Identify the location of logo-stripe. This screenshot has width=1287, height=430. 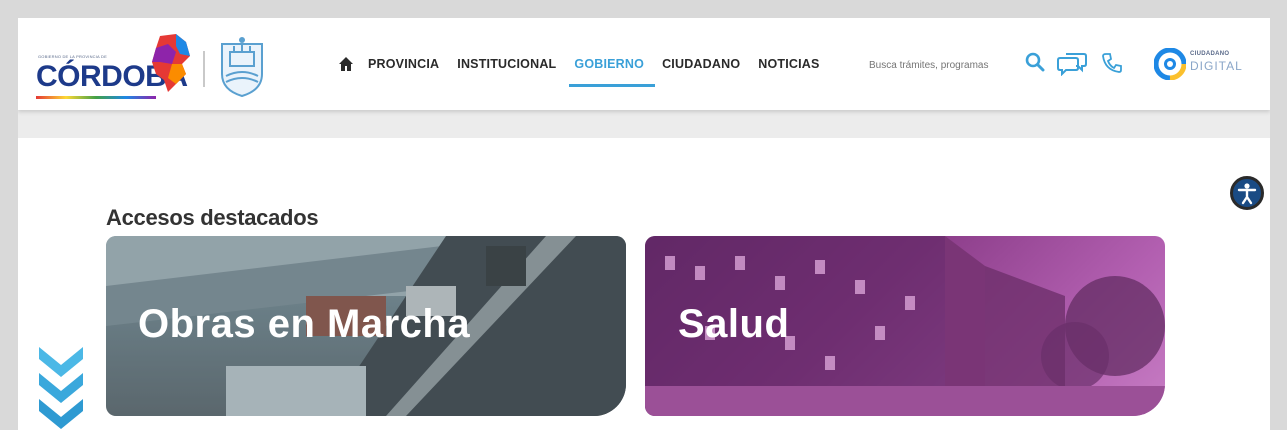
(96, 97).